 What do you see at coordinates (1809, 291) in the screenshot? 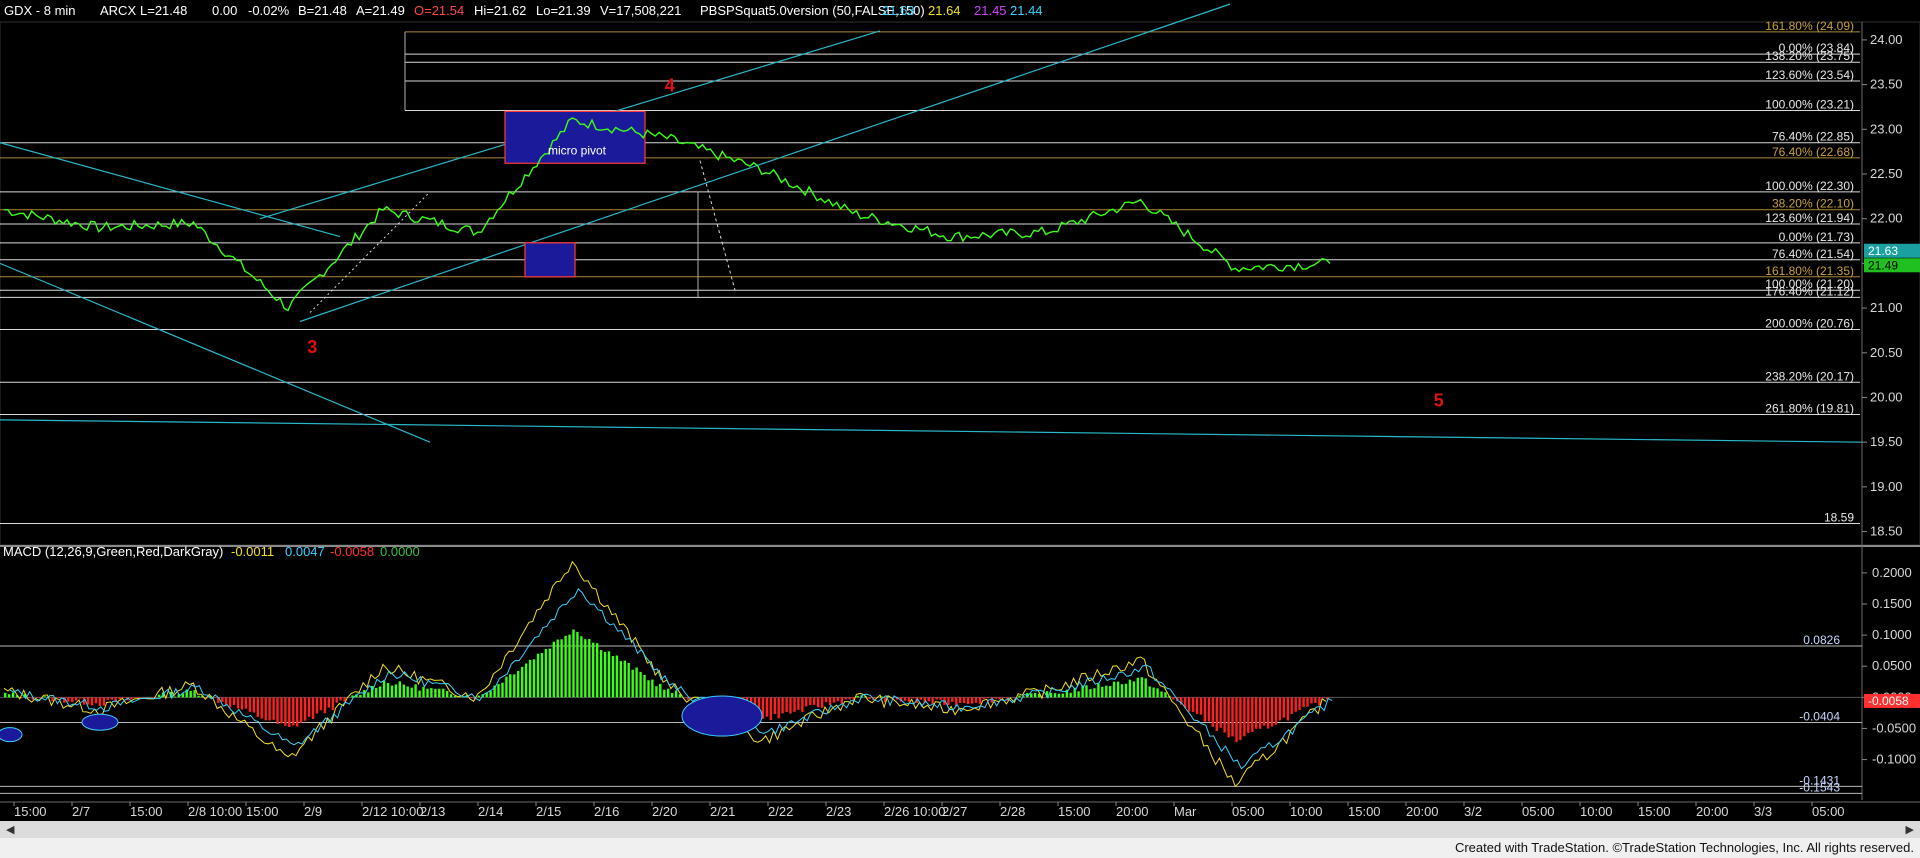
I see `fib-level-label: 176.40% (21.12)` at bounding box center [1809, 291].